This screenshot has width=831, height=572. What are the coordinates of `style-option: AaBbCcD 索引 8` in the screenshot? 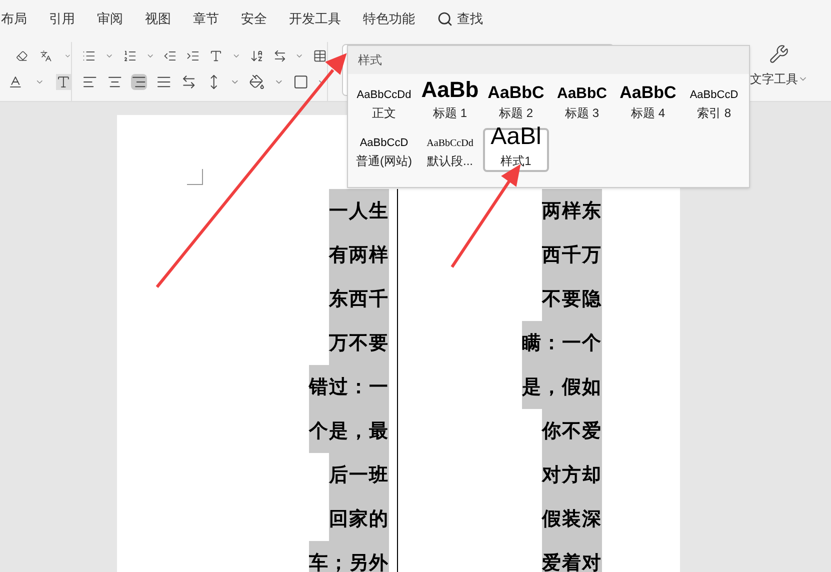 It's located at (714, 102).